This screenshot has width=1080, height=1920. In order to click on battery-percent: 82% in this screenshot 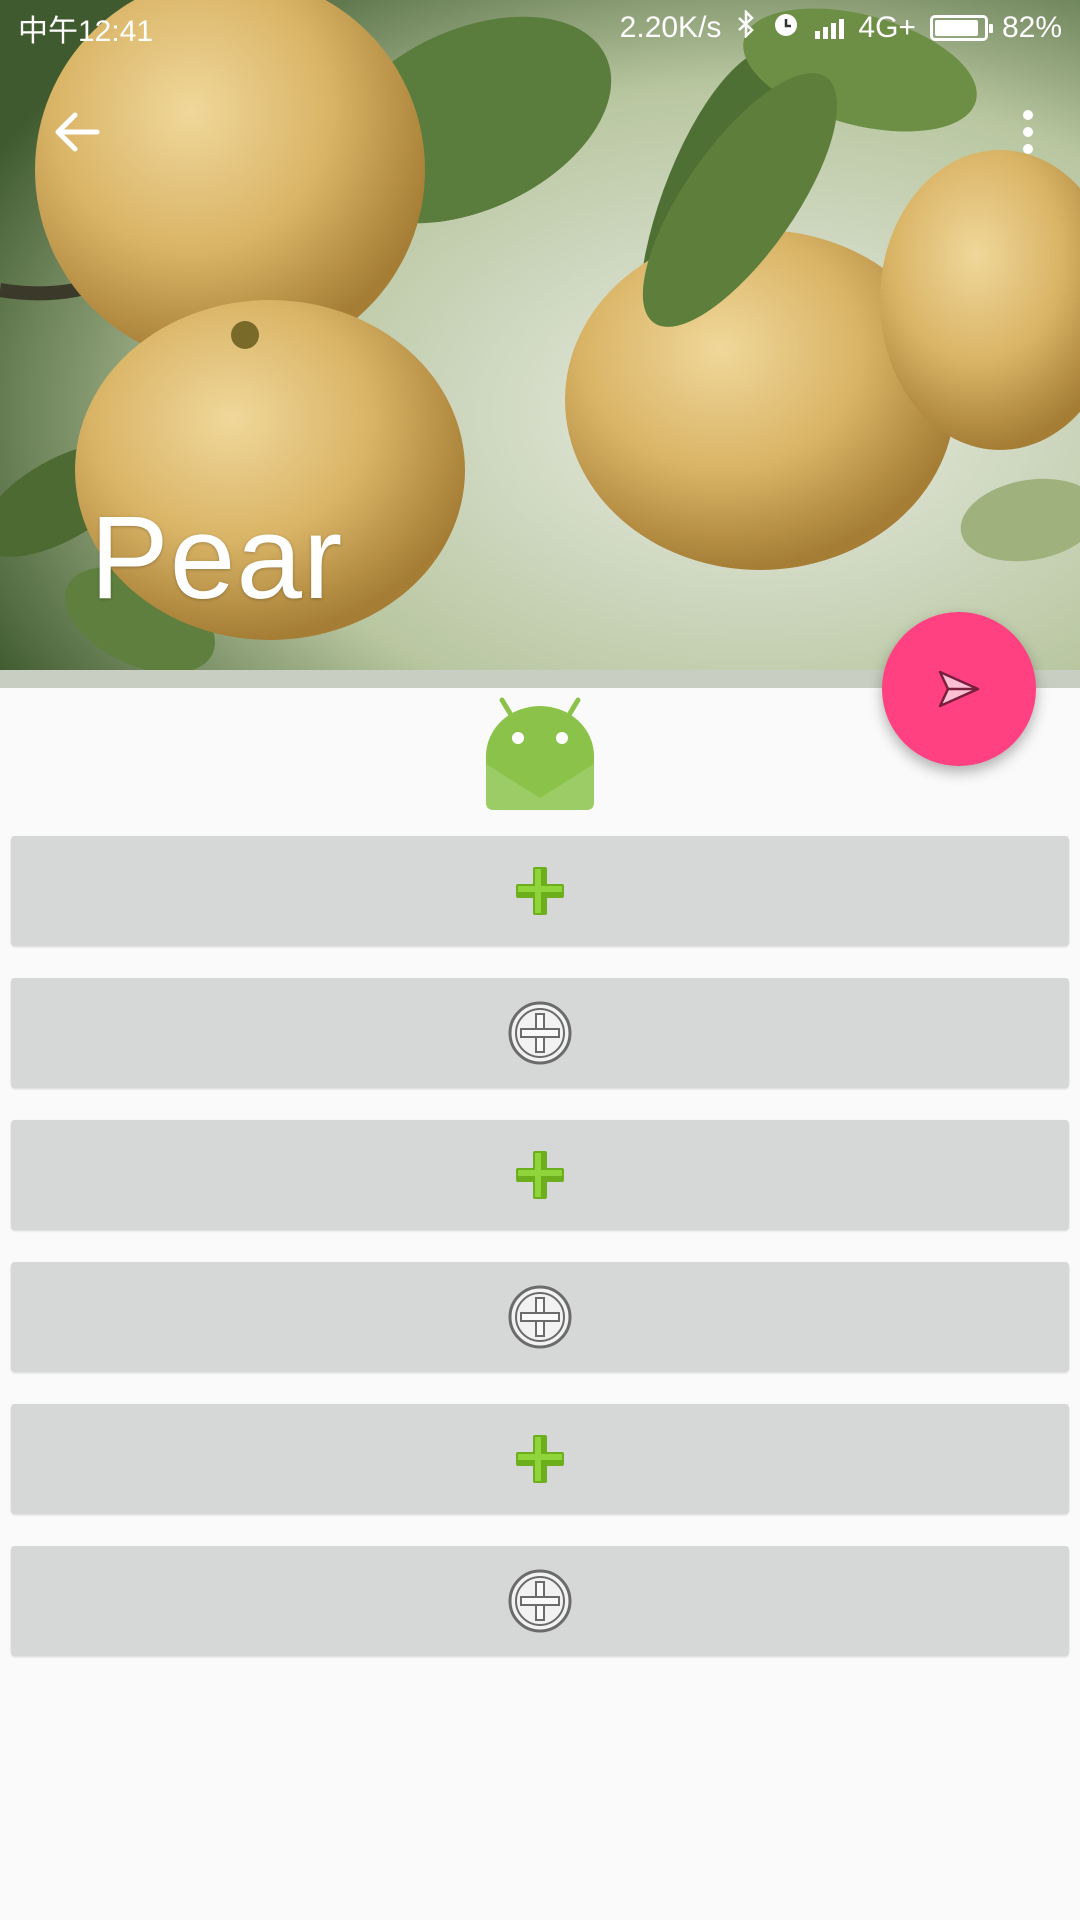, I will do `click(1031, 27)`.